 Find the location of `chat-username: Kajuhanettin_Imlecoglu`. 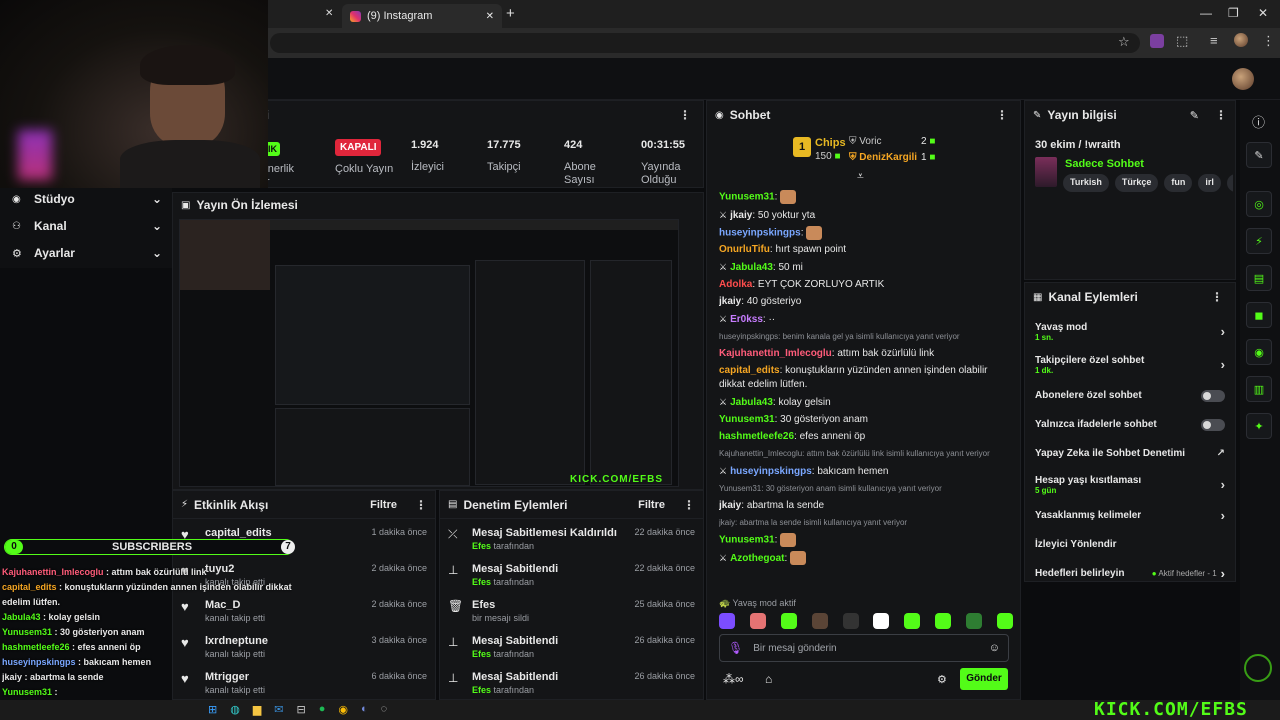

chat-username: Kajuhanettin_Imlecoglu is located at coordinates (775, 353).